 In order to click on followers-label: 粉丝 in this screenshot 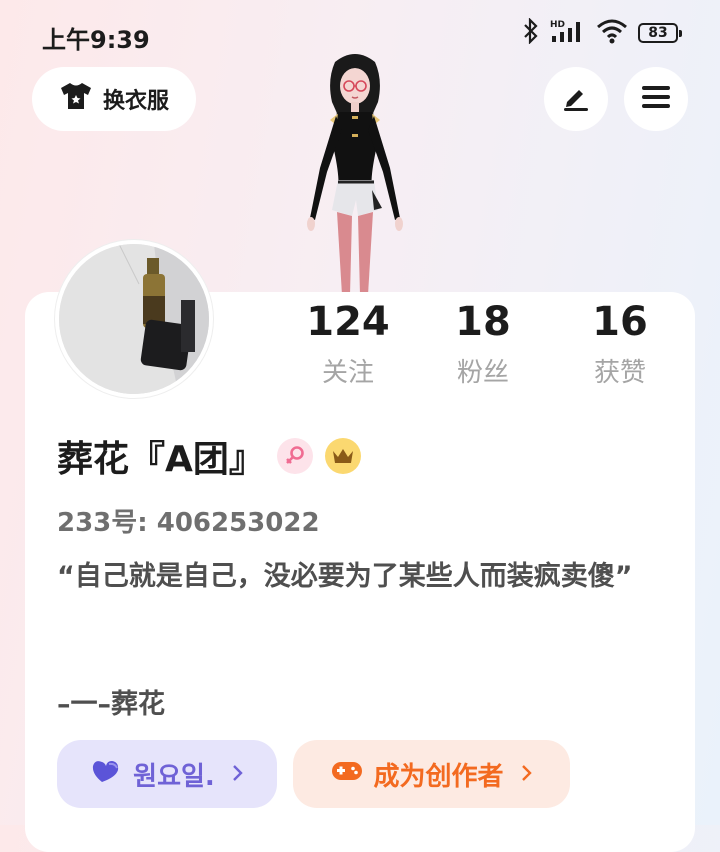, I will do `click(482, 373)`.